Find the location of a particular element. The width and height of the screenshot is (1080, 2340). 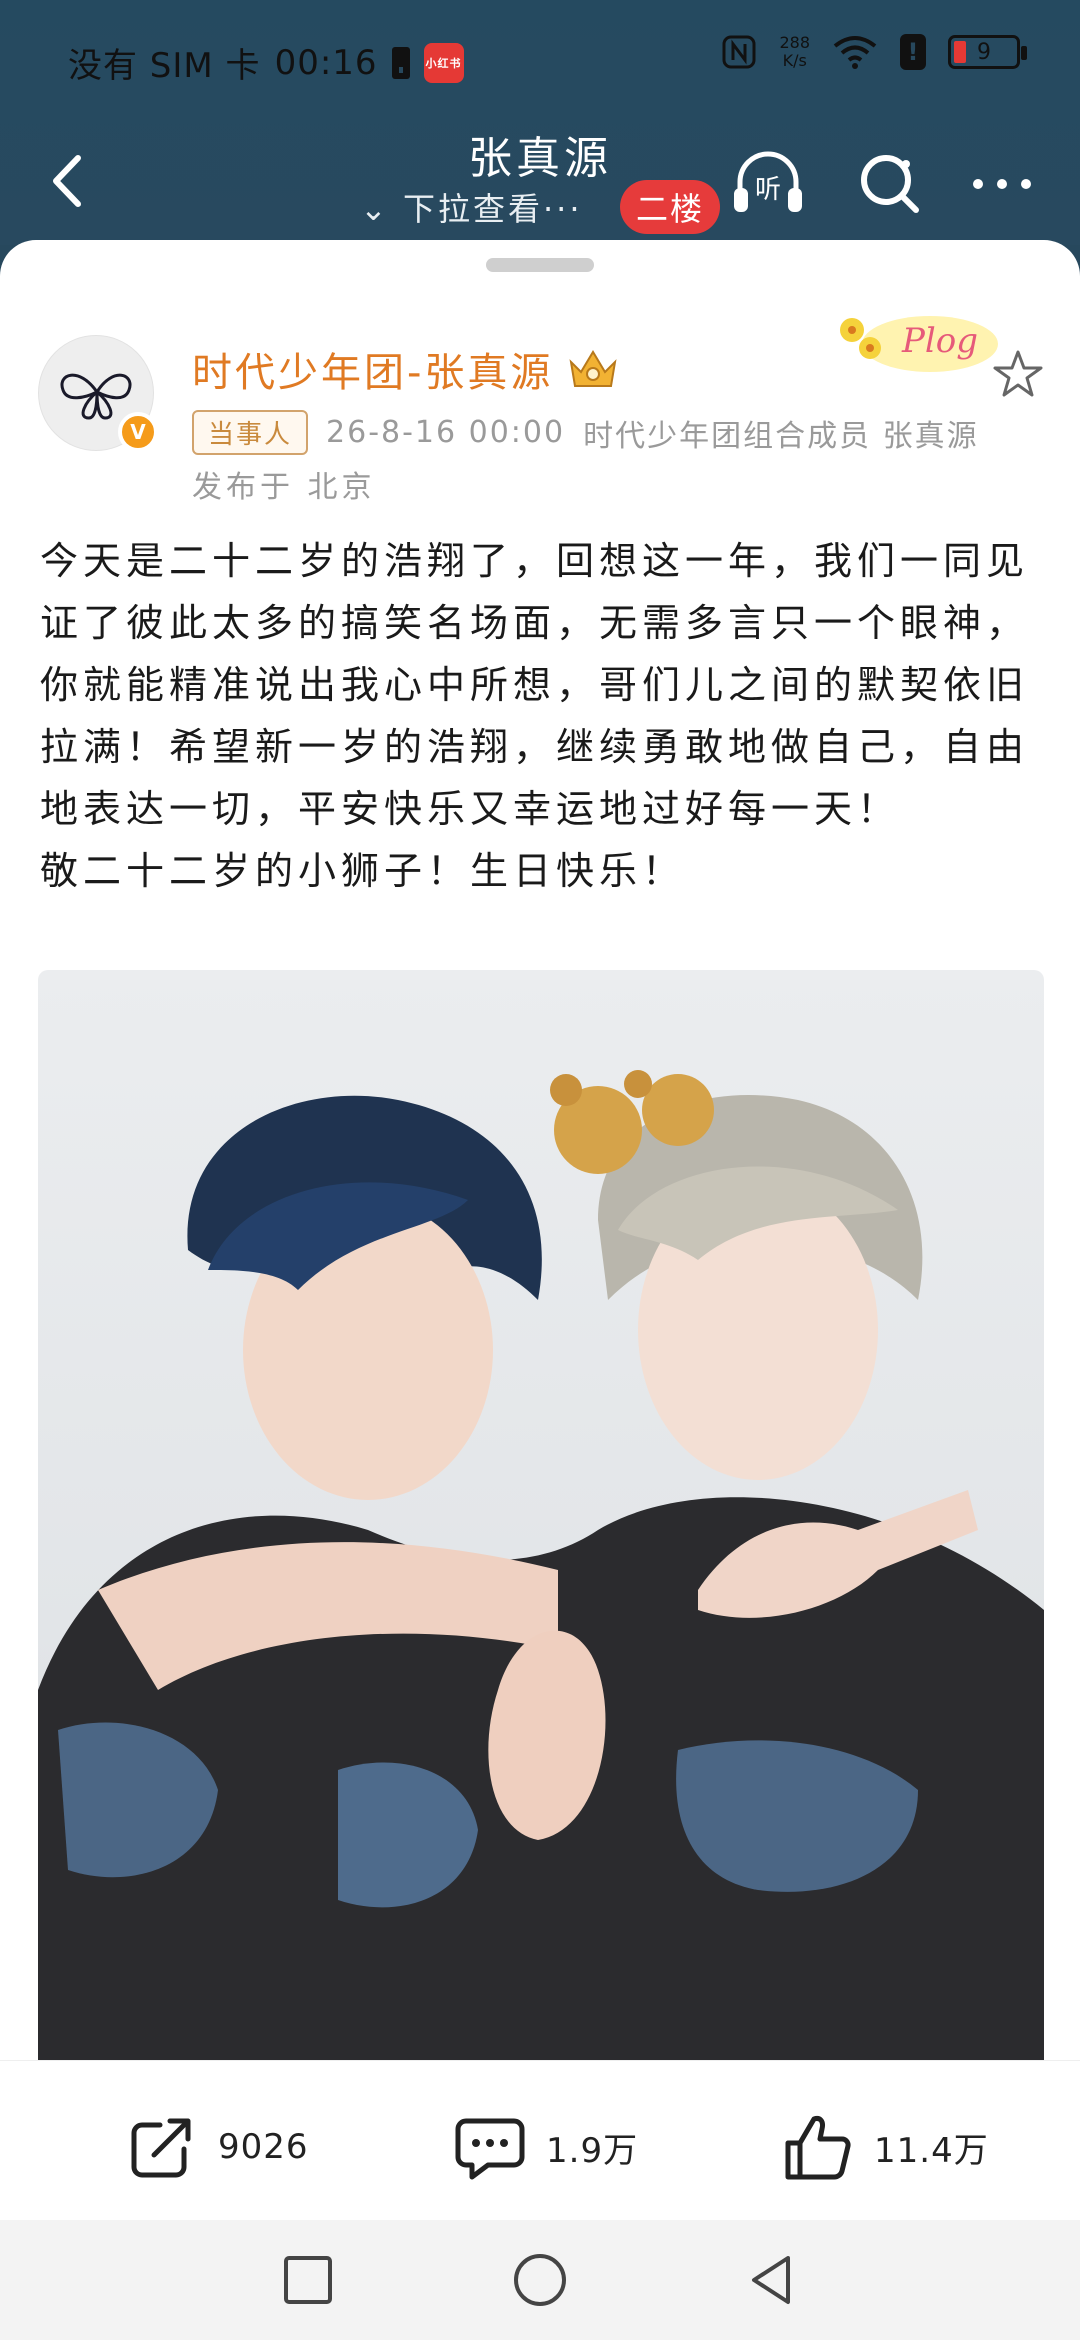

home-button is located at coordinates (540, 2280).